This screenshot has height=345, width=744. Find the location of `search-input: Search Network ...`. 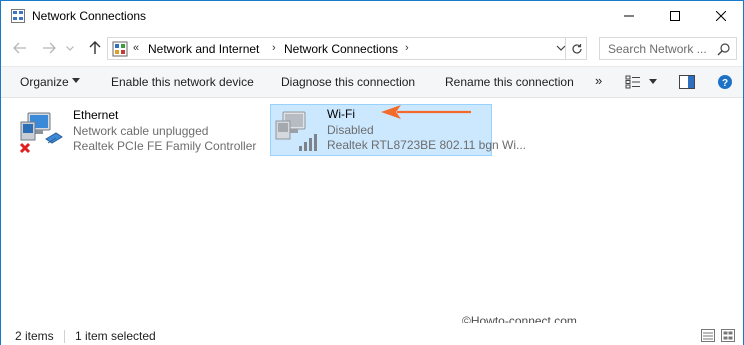

search-input: Search Network ... is located at coordinates (668, 48).